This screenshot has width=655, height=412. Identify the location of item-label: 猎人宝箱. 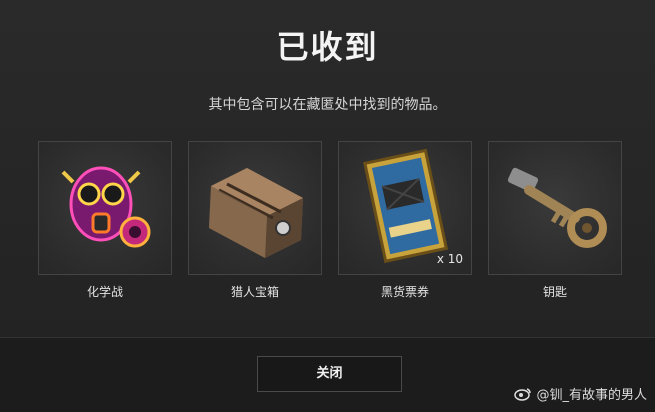
(254, 292).